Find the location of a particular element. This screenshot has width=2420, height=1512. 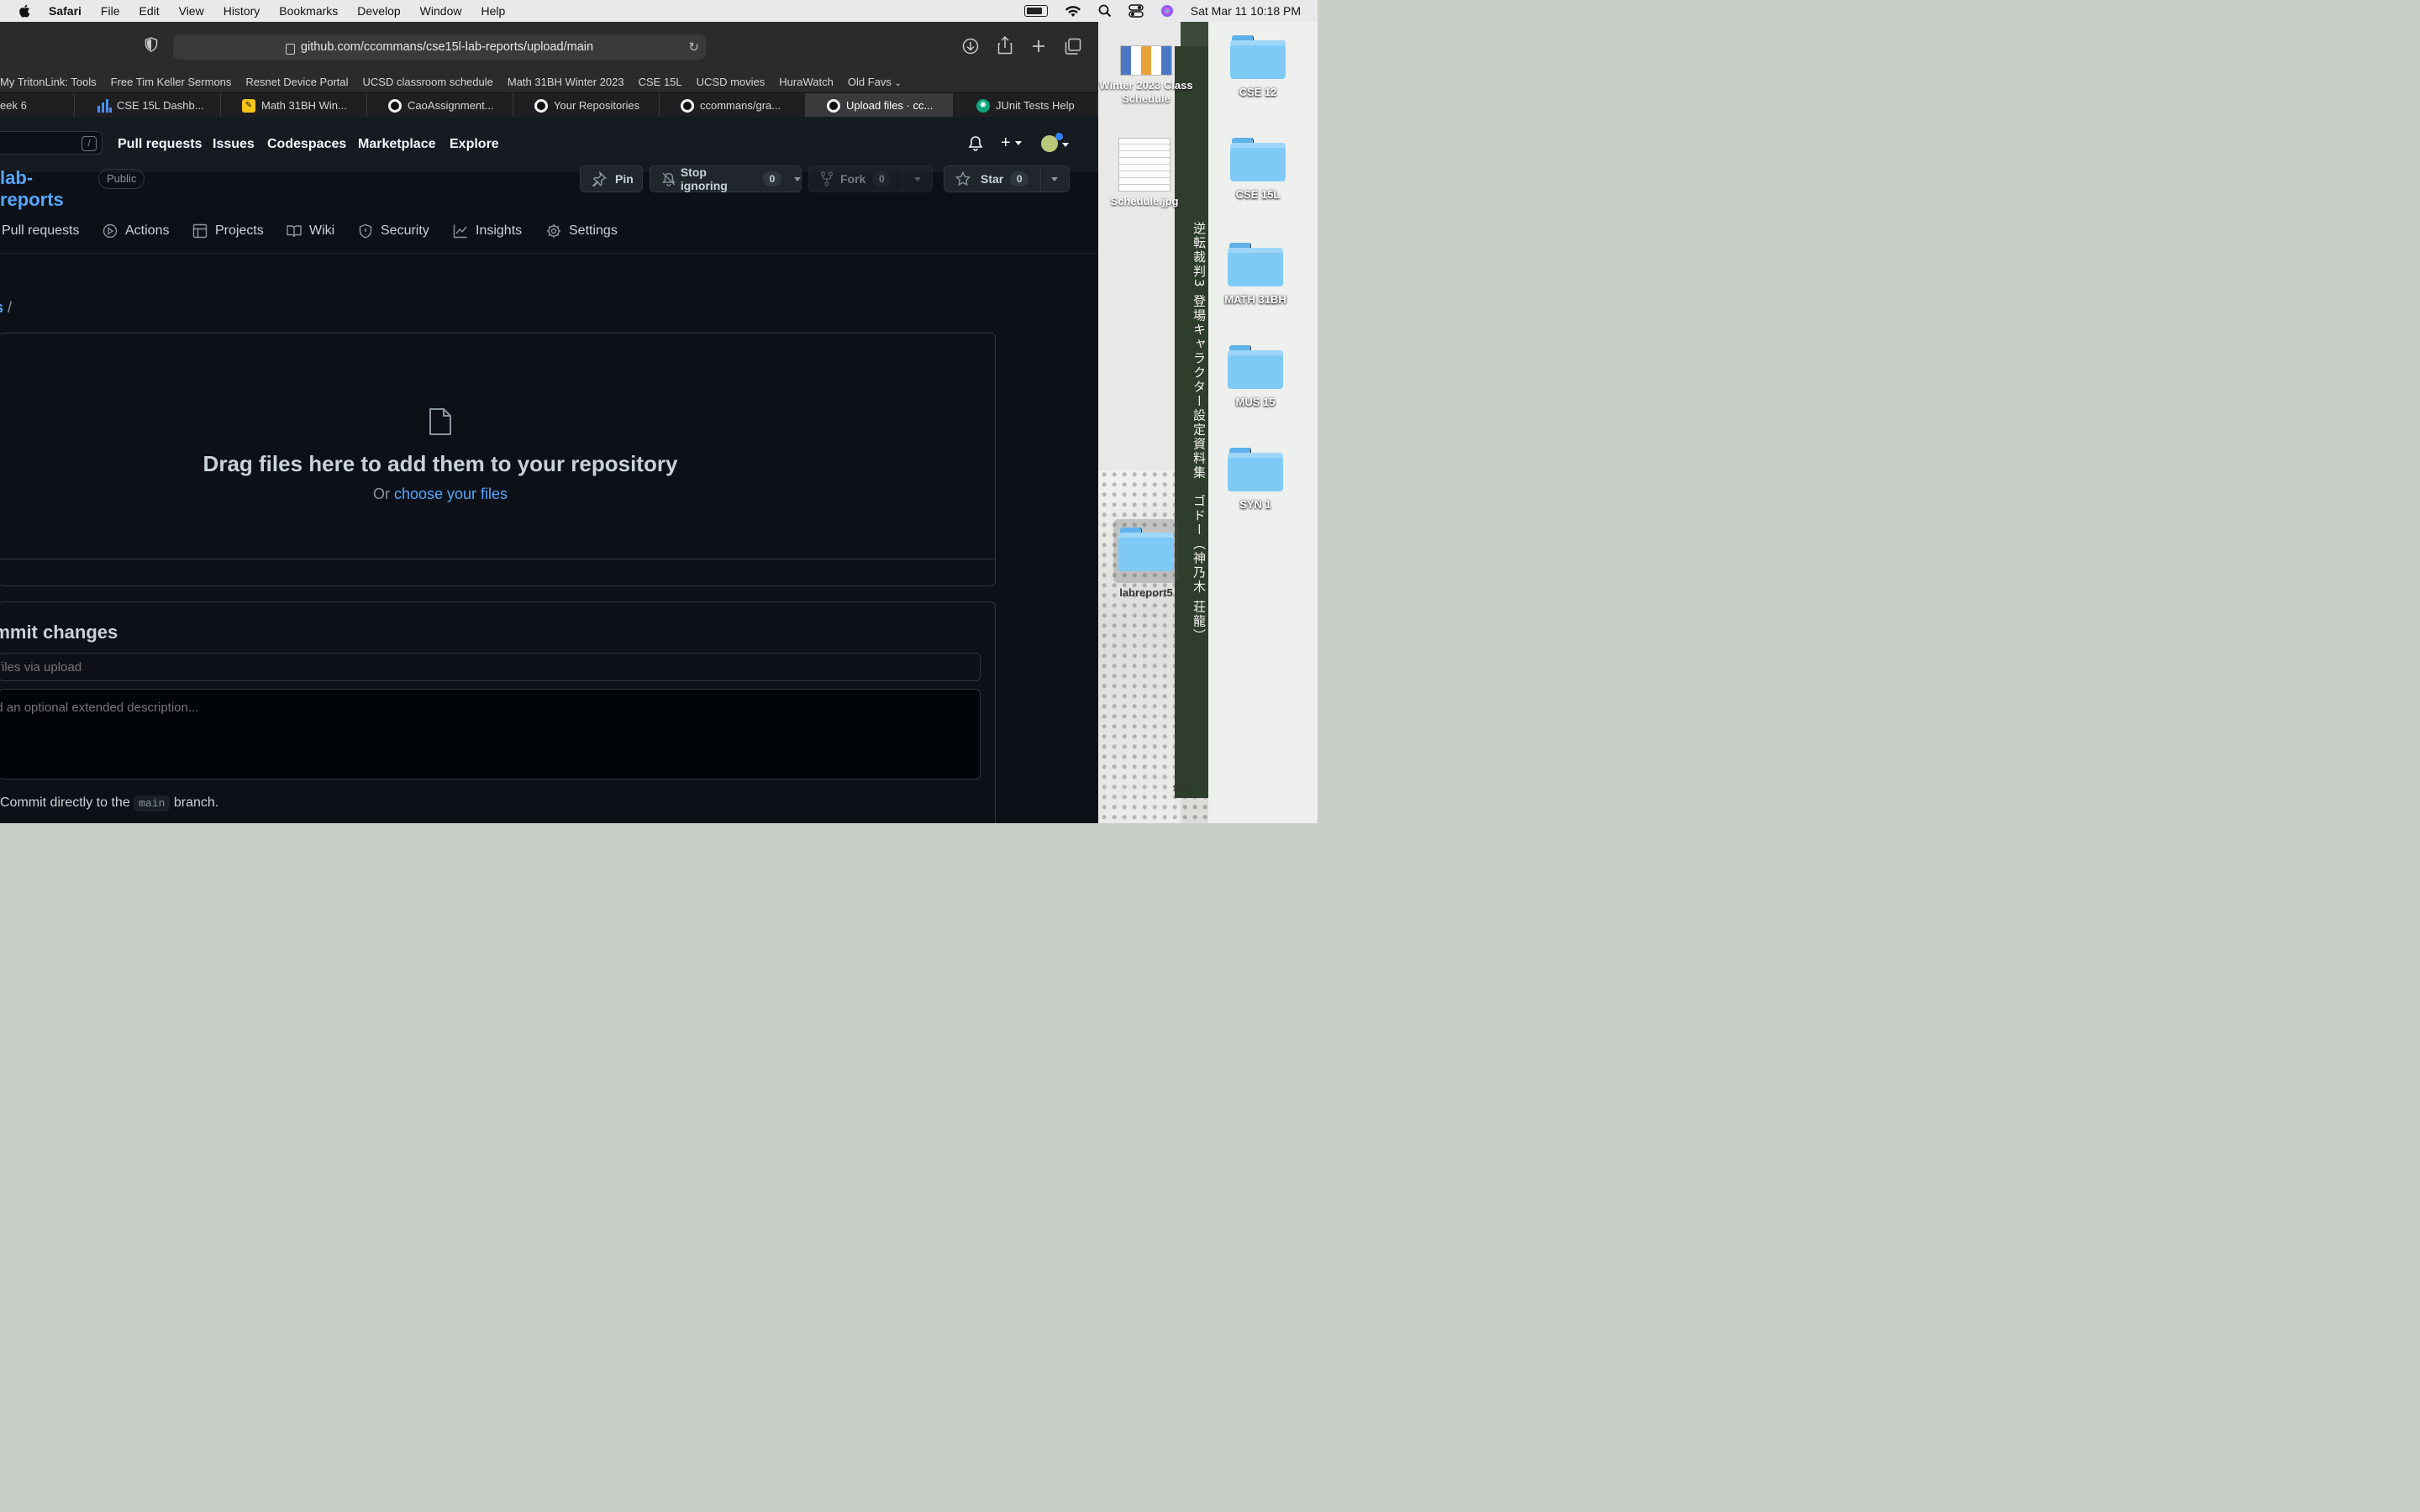

menu-develop: Develop is located at coordinates (378, 11).